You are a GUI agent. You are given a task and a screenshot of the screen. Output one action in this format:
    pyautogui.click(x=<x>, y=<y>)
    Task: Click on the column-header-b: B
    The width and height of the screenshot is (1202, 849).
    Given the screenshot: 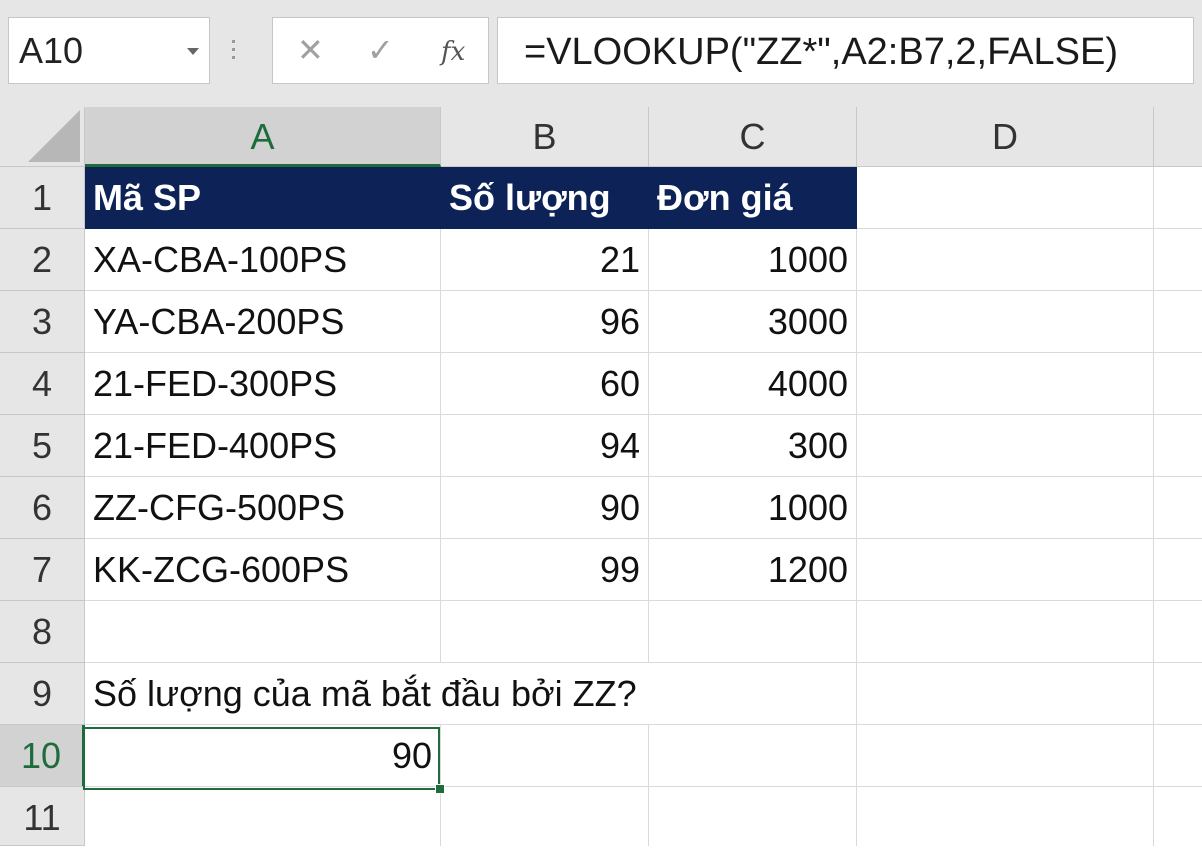 What is the action you would take?
    pyautogui.click(x=545, y=137)
    